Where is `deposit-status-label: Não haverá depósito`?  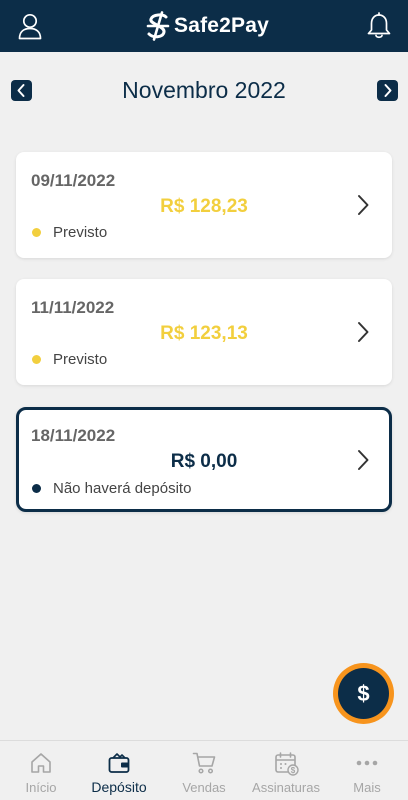
deposit-status-label: Não haverá depósito is located at coordinates (122, 488).